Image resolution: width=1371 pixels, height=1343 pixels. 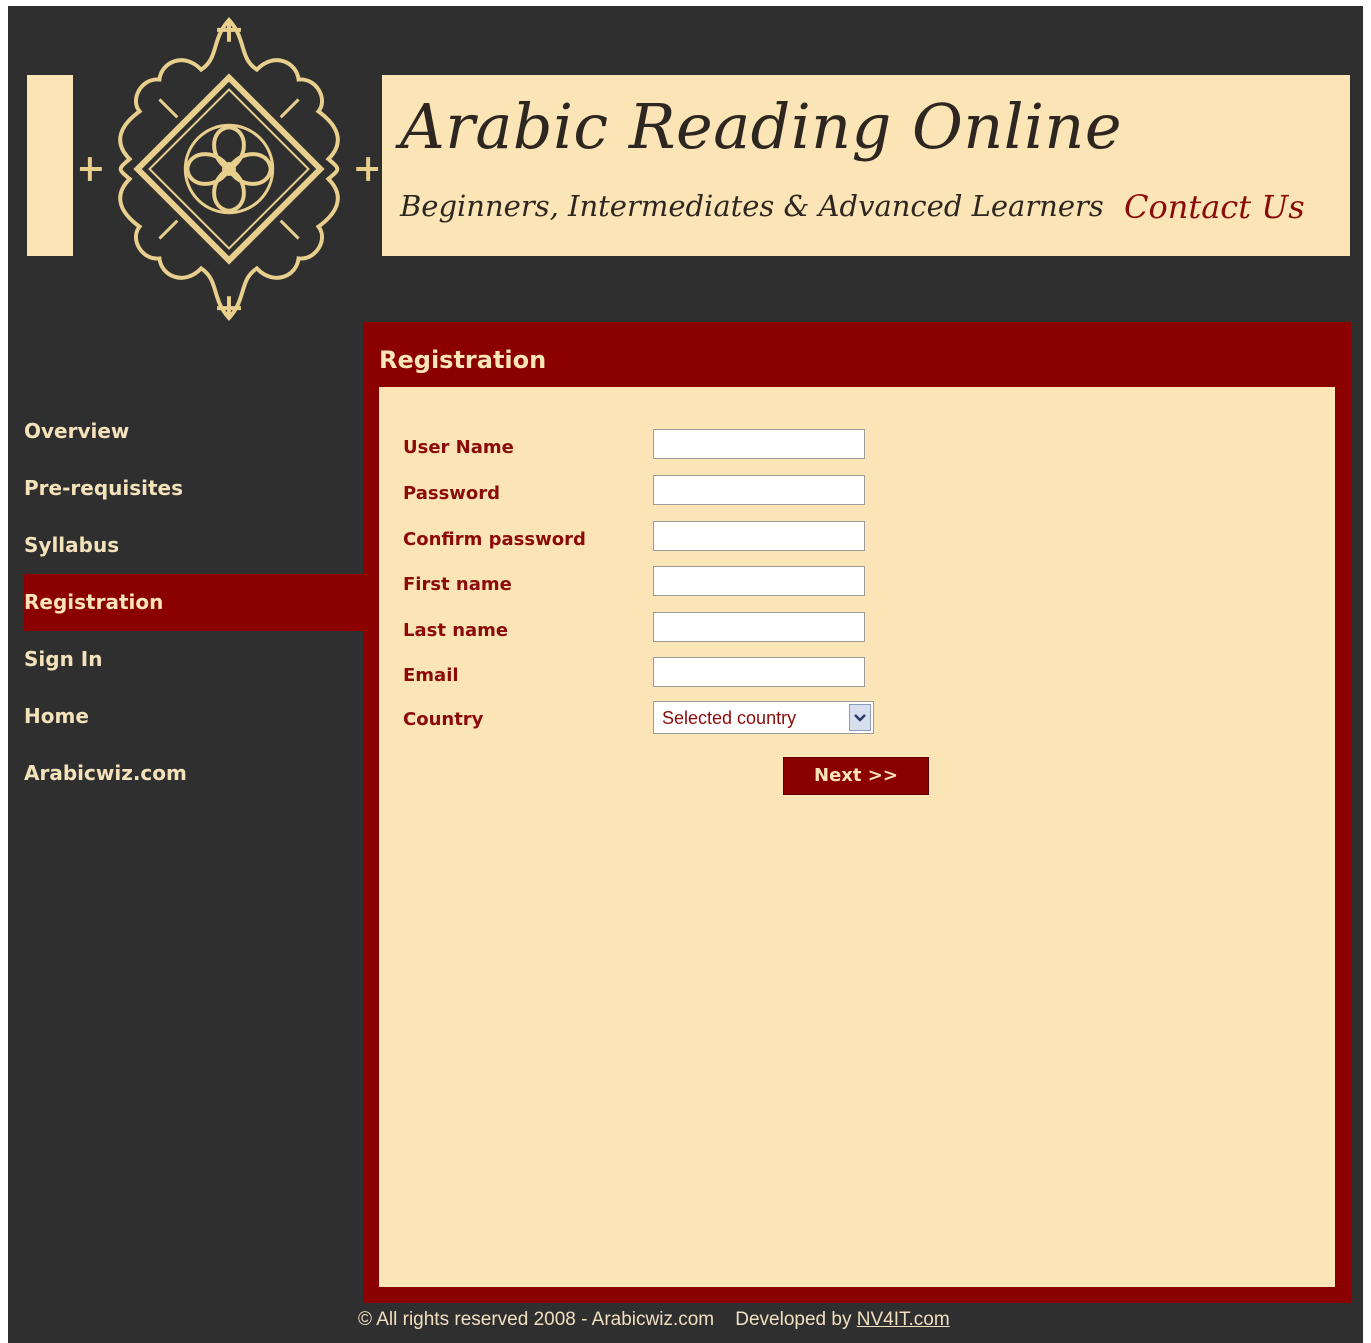 I want to click on username-label: User Name, so click(x=458, y=447).